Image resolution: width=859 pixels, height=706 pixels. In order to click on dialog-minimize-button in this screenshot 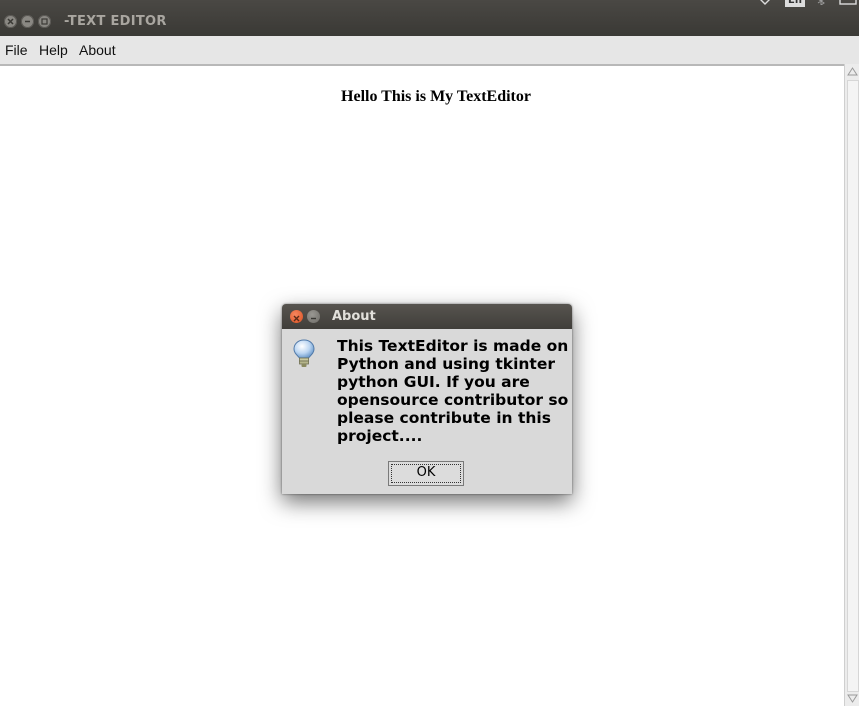, I will do `click(313, 316)`.